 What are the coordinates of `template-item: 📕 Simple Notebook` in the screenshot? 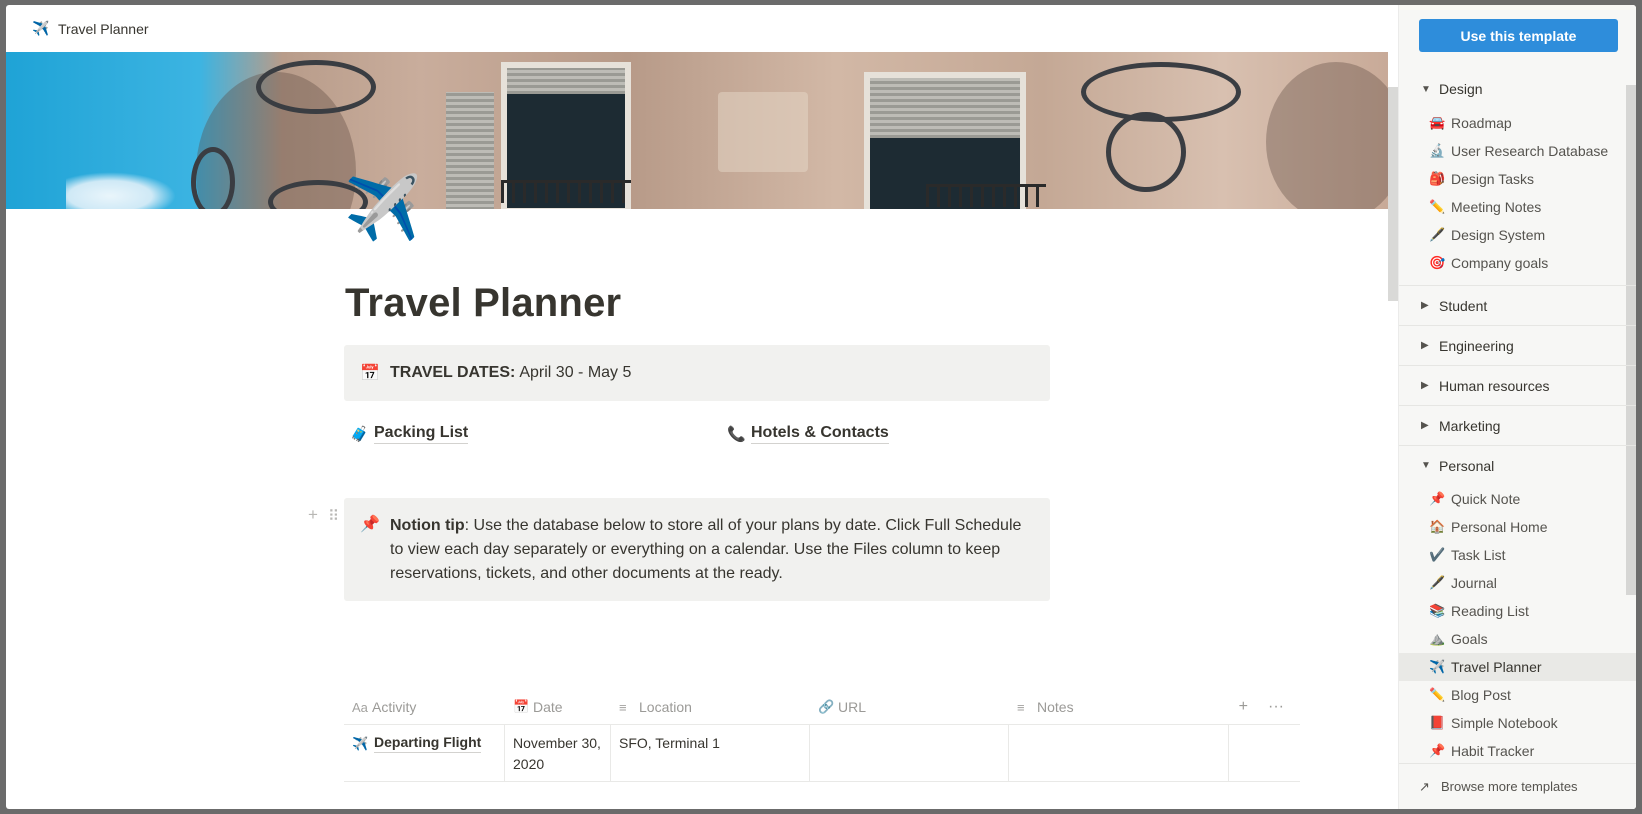 It's located at (1517, 723).